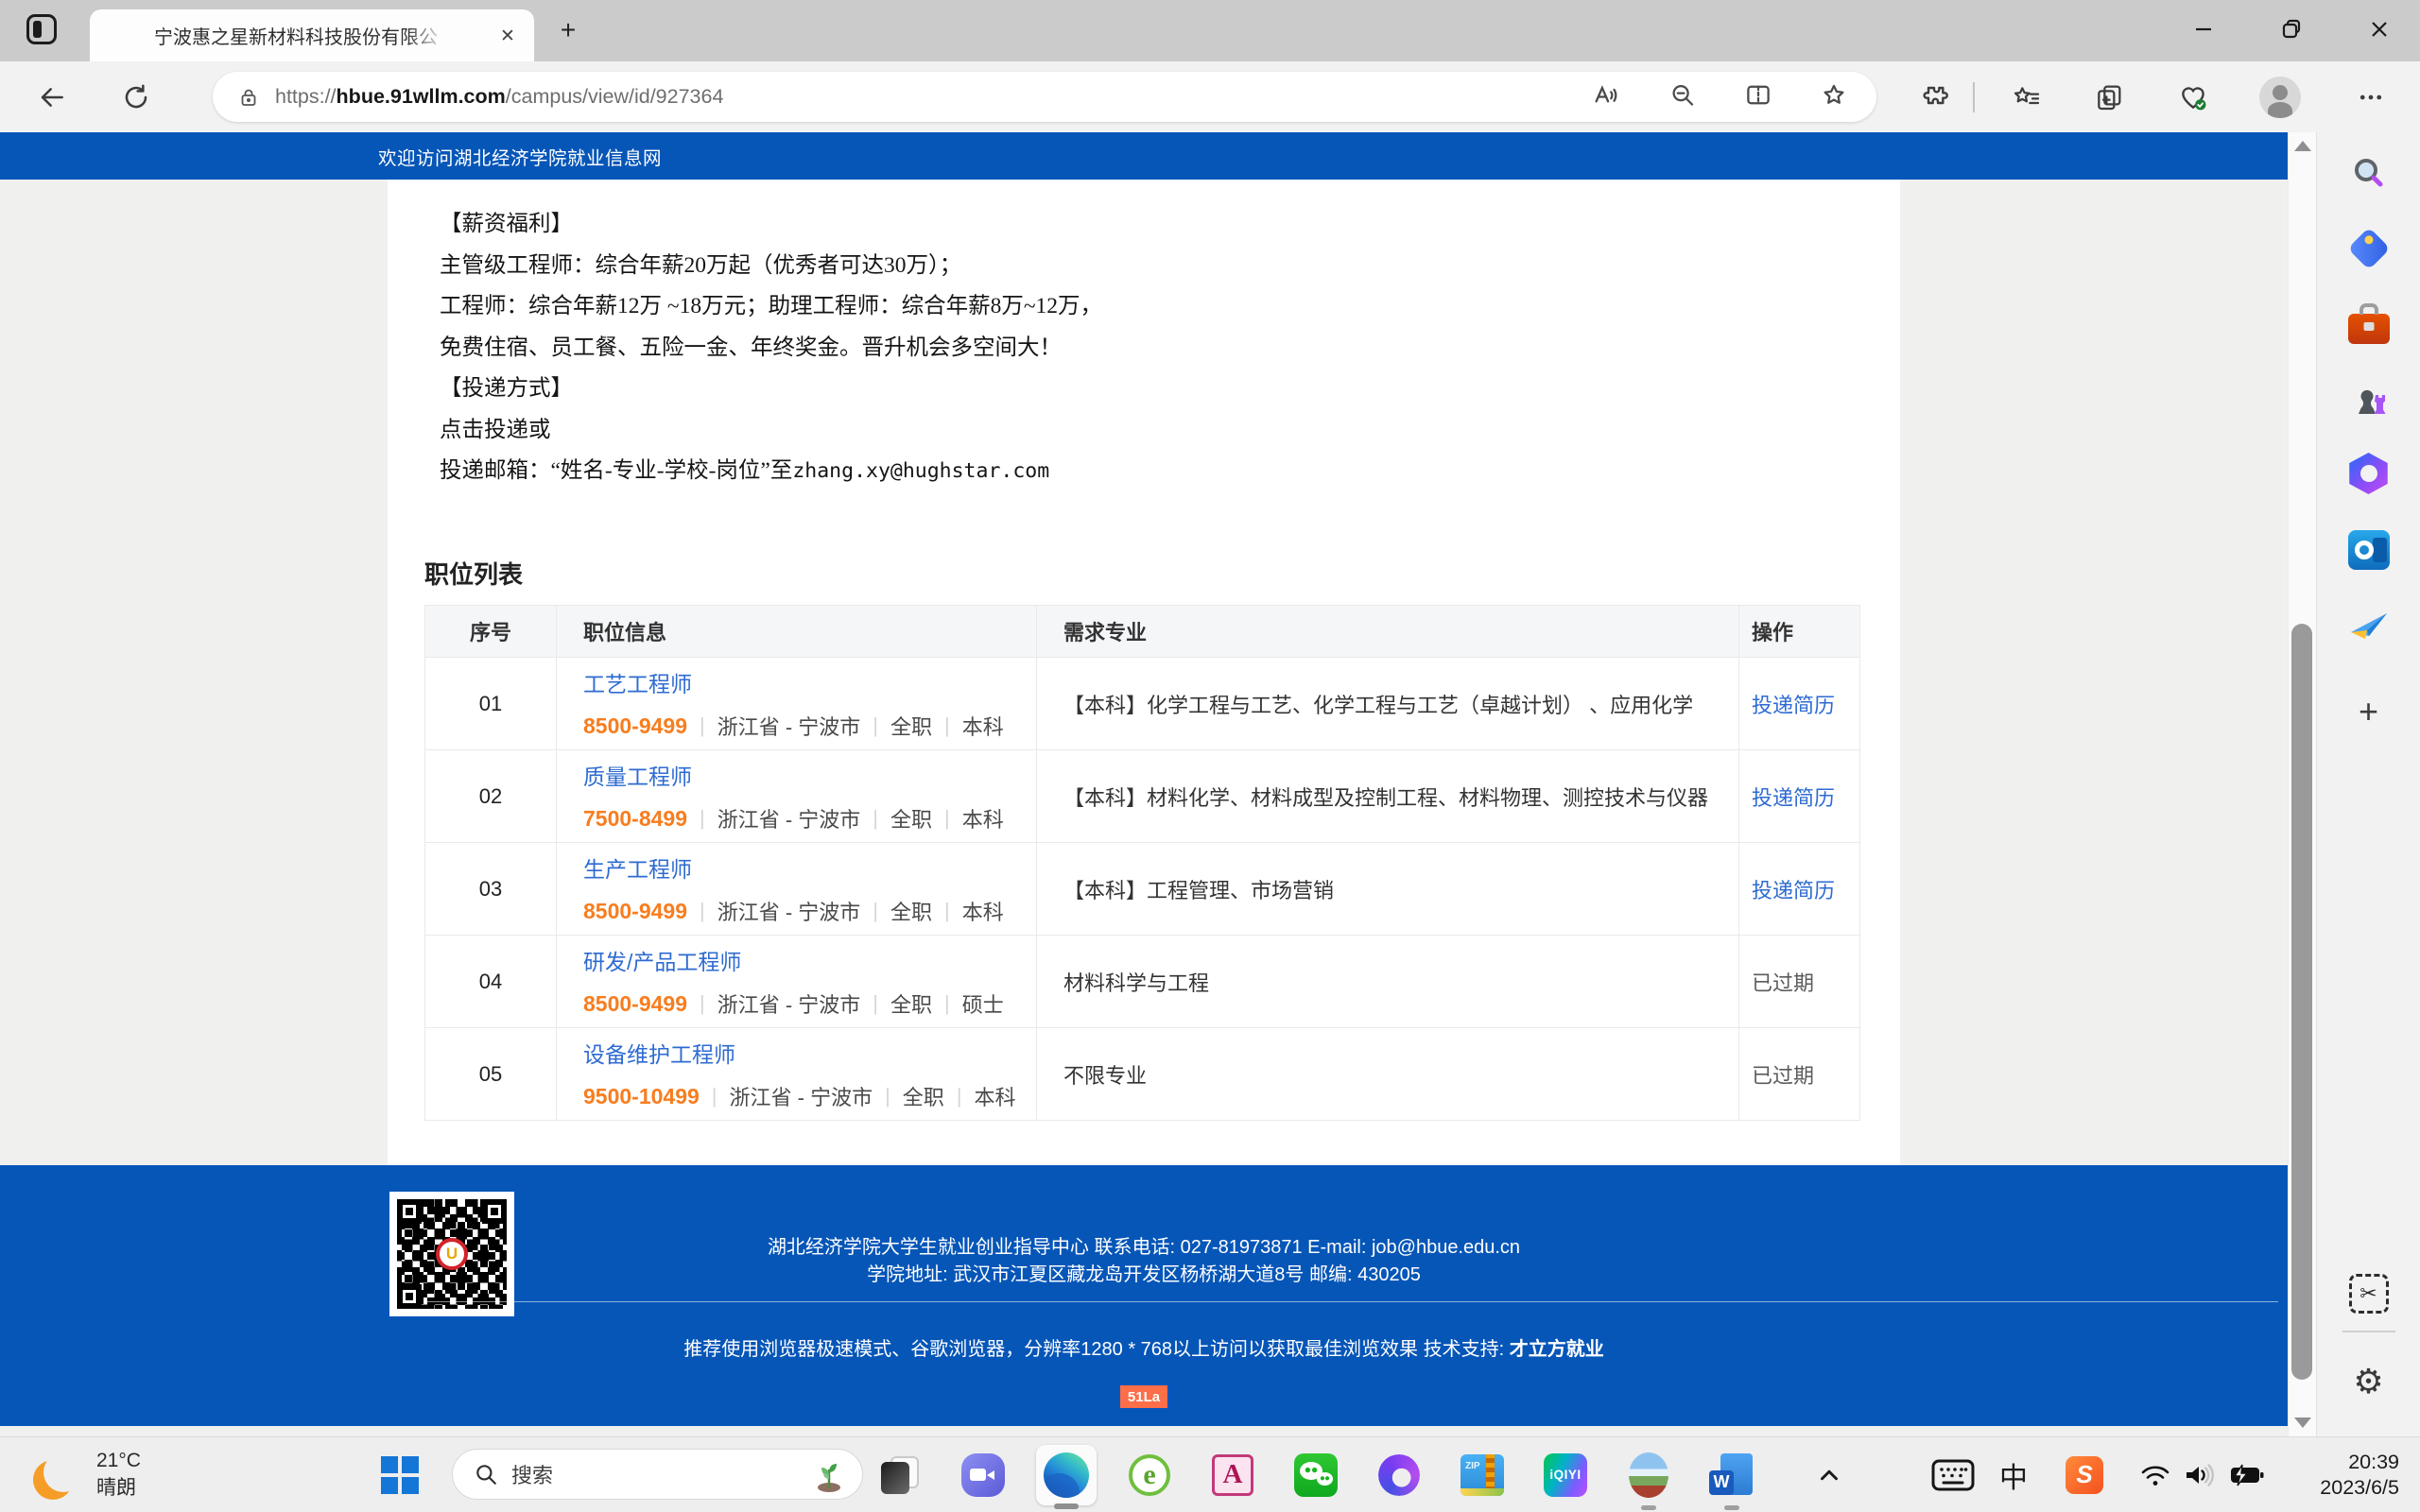  What do you see at coordinates (1143, 1396) in the screenshot?
I see `51la-badge: 51La` at bounding box center [1143, 1396].